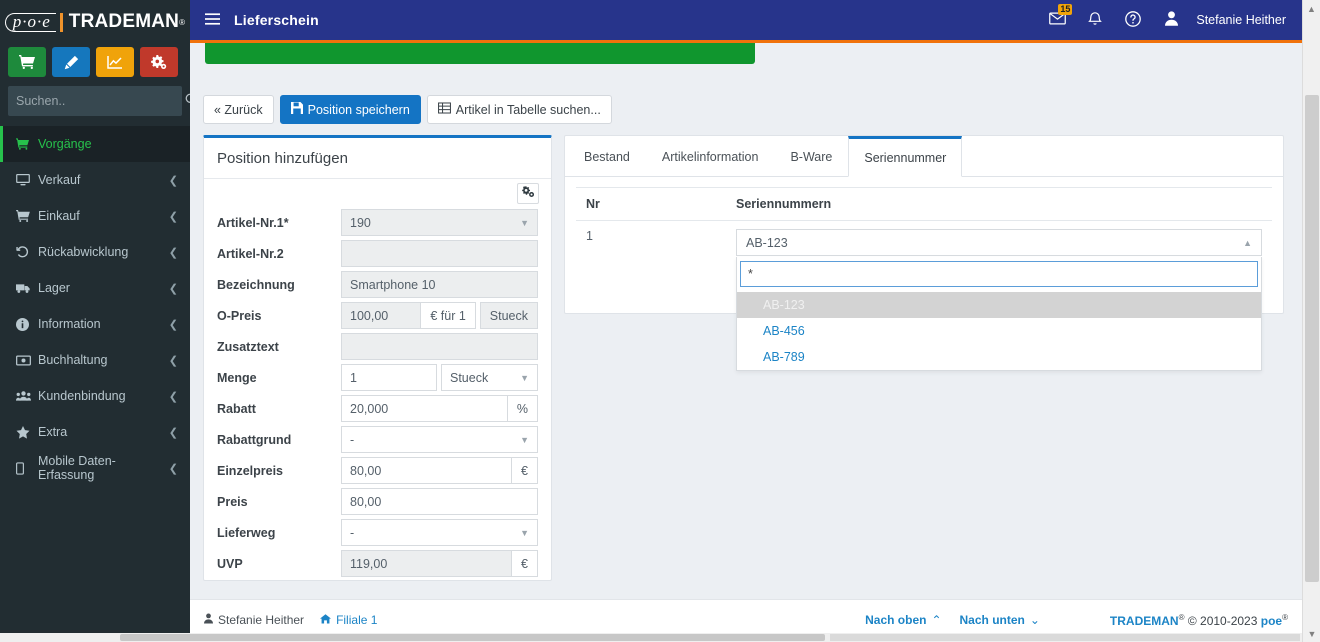  What do you see at coordinates (903, 620) in the screenshot?
I see `scroll-to-top-link: Nach oben ⌃` at bounding box center [903, 620].